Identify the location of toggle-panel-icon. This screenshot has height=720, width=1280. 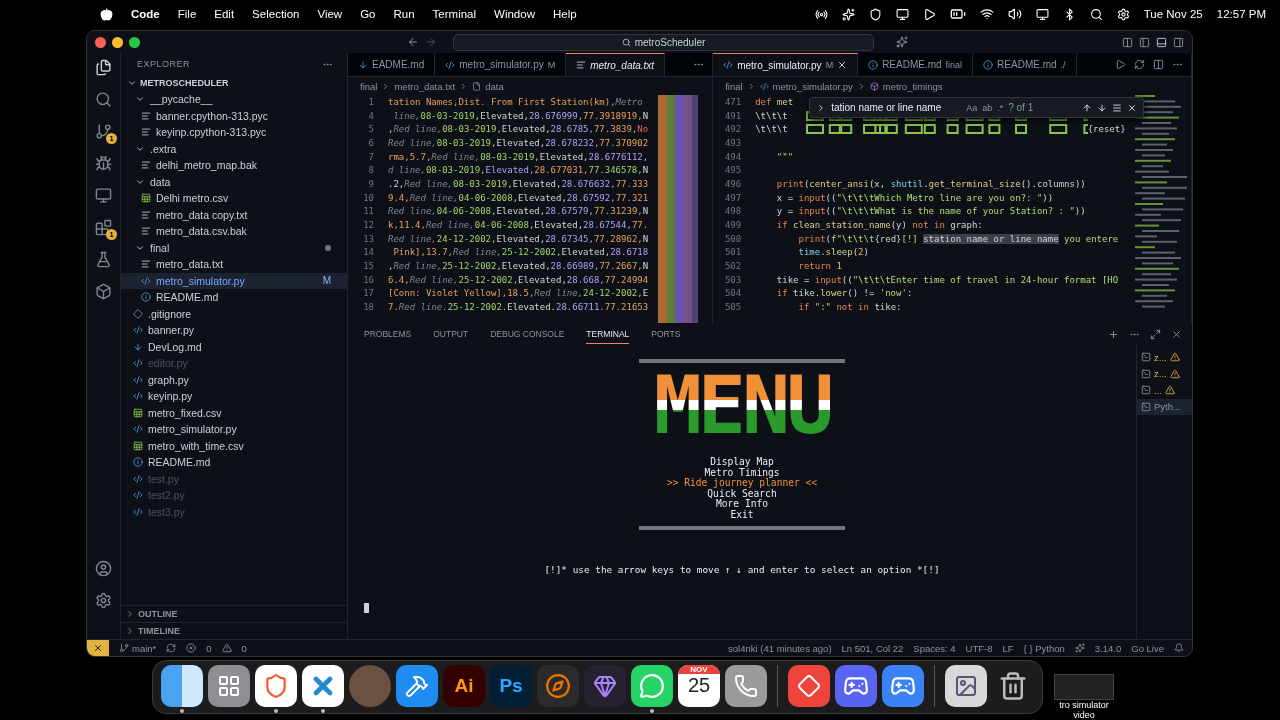
(1161, 42).